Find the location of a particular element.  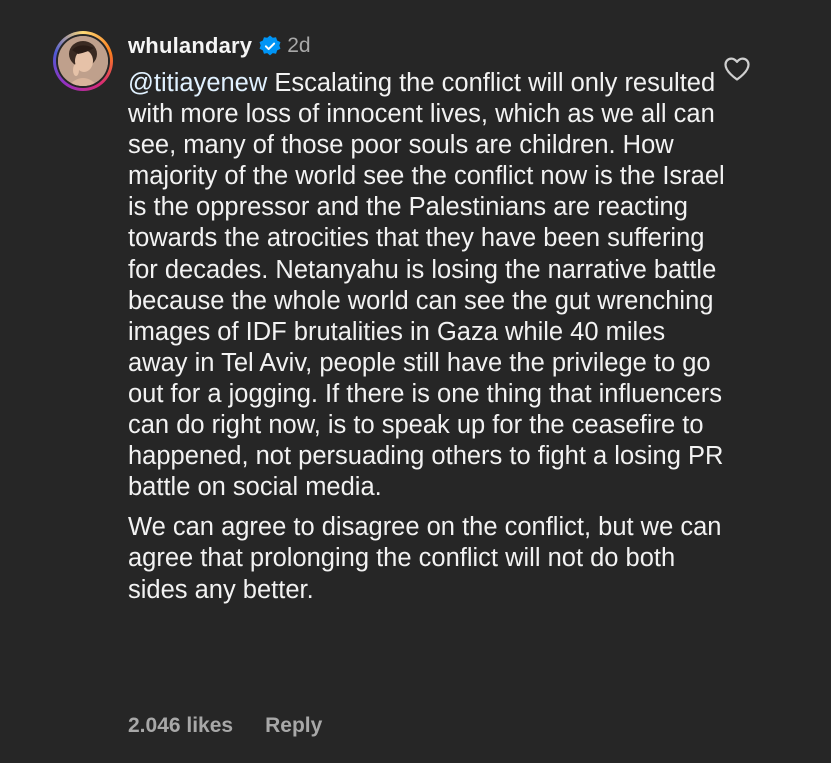

comment-footer: 2.046 likes Reply is located at coordinates (225, 726).